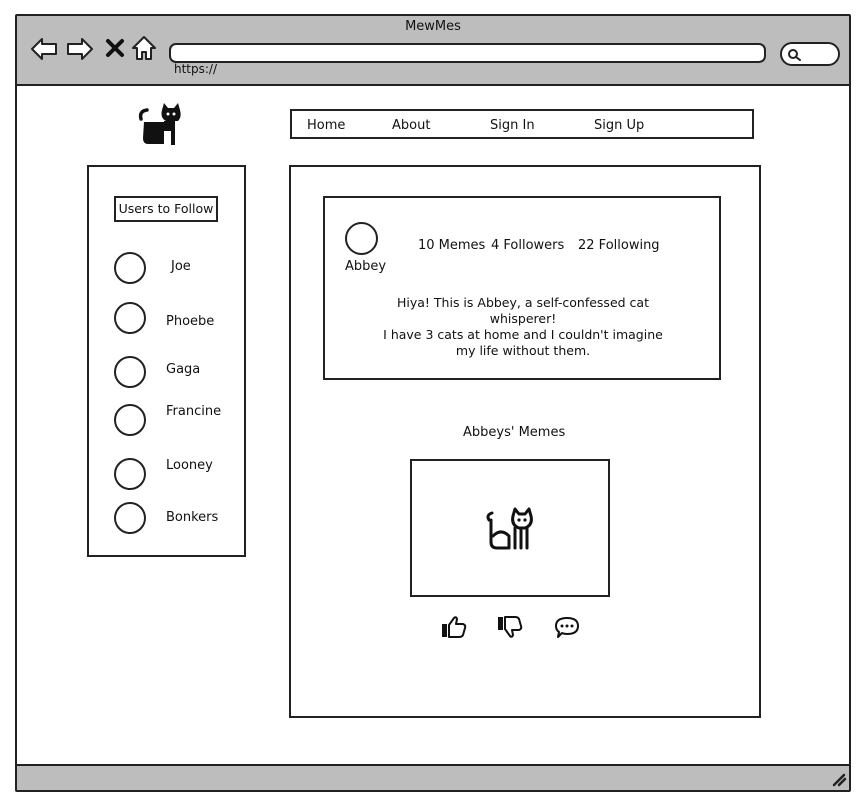 The image size is (864, 806). I want to click on memes-count: 10 Memes, so click(451, 245).